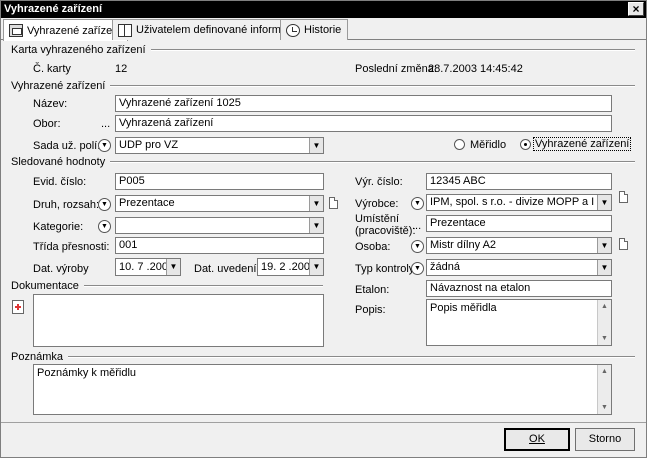 Image resolution: width=647 pixels, height=458 pixels. What do you see at coordinates (148, 267) in the screenshot?
I see `mfg-date-picker: 10. 7 .2001 ▼` at bounding box center [148, 267].